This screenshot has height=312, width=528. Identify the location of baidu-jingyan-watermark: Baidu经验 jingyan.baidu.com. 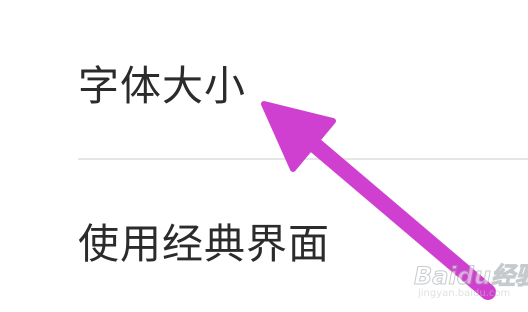
(462, 277).